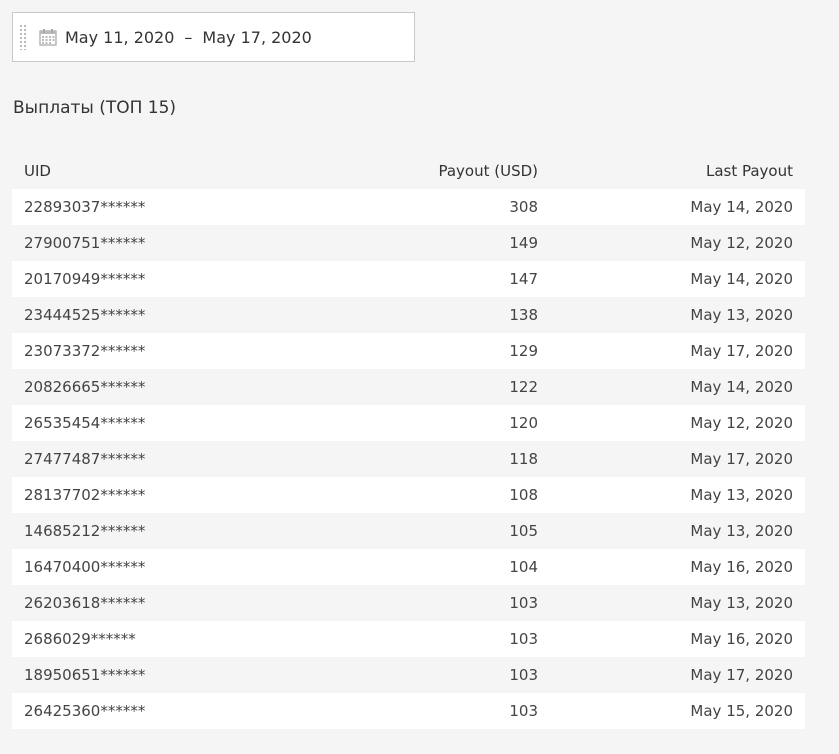 The width and height of the screenshot is (839, 754). I want to click on payout-cell: 108, so click(523, 495).